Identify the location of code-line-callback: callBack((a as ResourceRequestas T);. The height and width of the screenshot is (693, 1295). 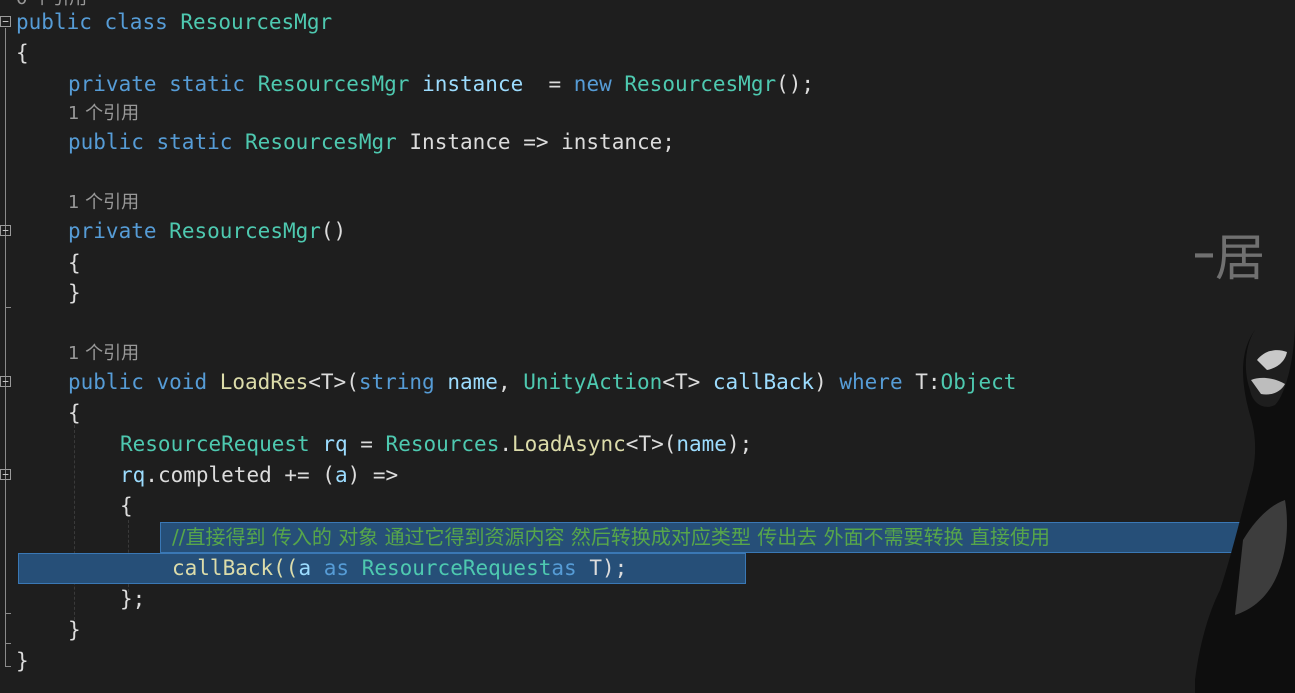
(399, 568).